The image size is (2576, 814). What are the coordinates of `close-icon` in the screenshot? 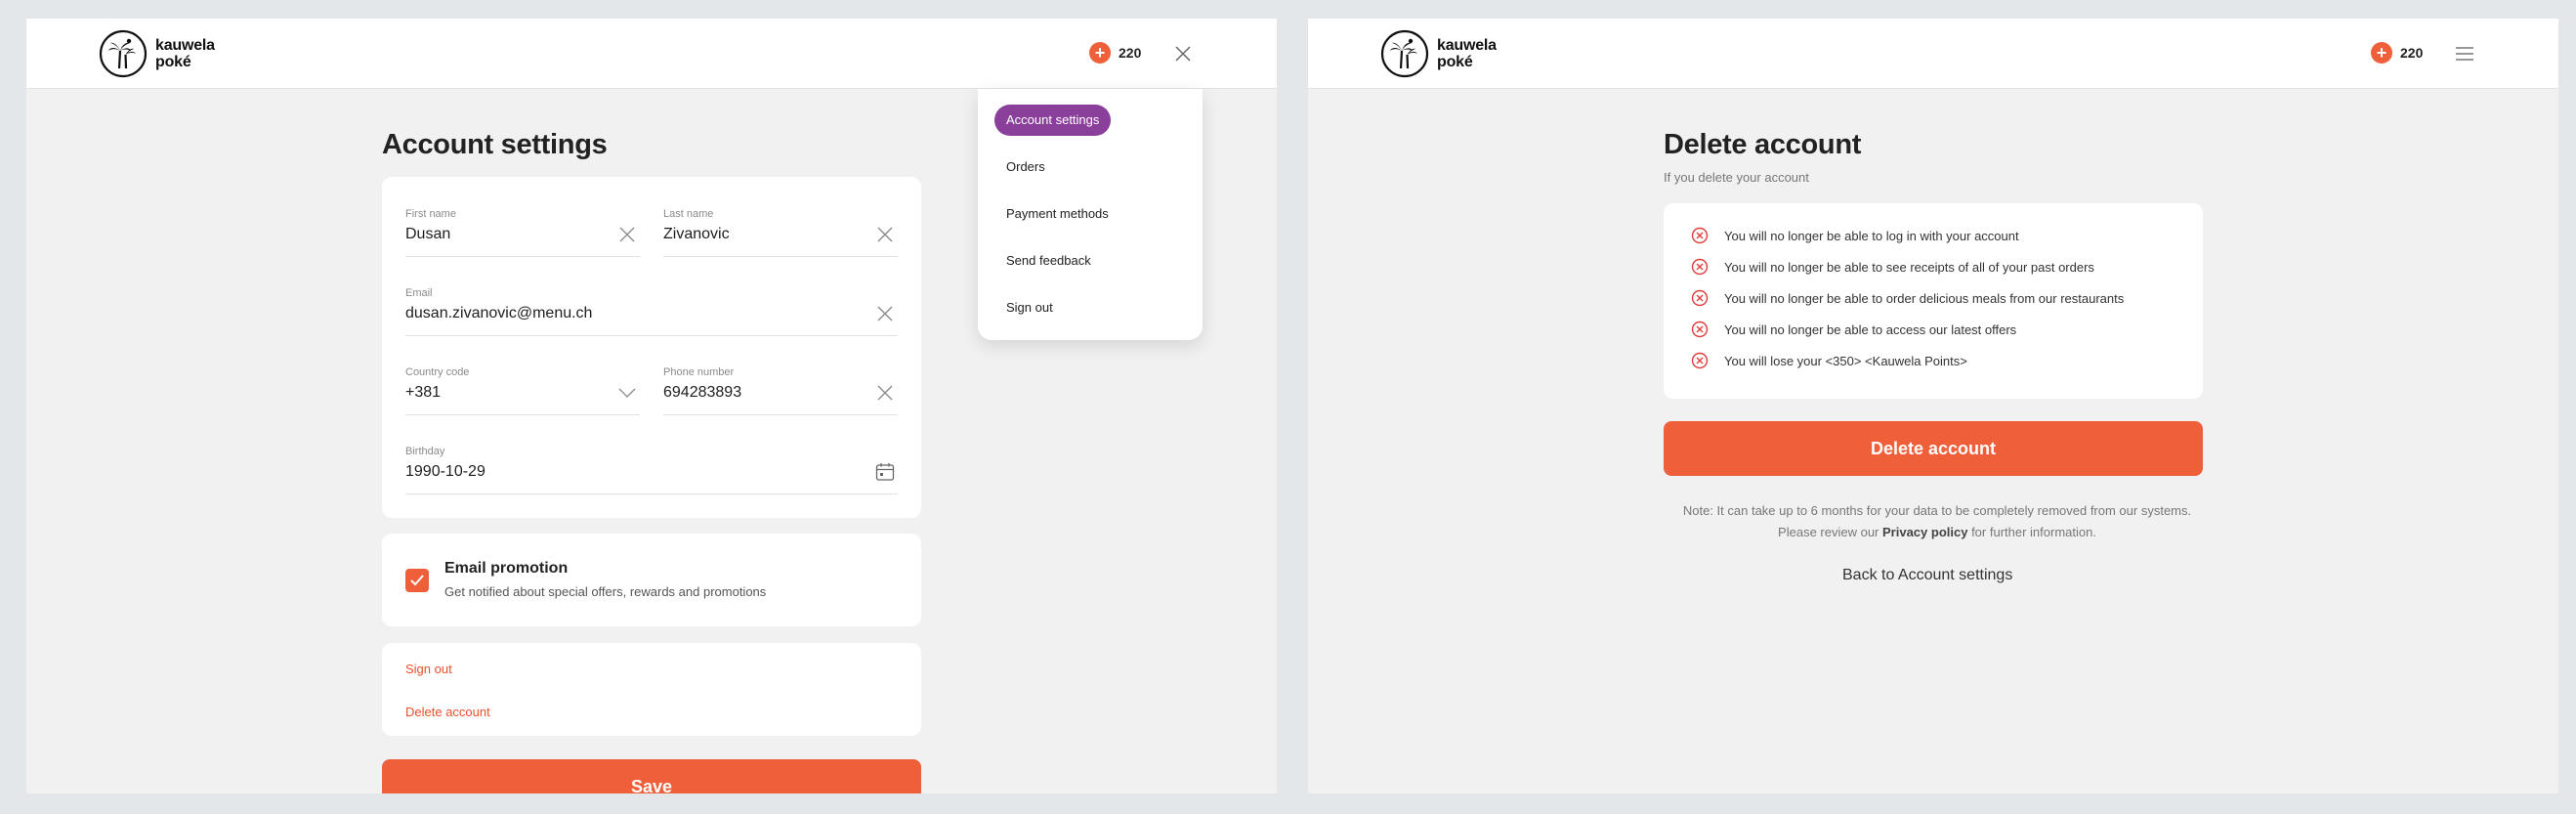 It's located at (1183, 54).